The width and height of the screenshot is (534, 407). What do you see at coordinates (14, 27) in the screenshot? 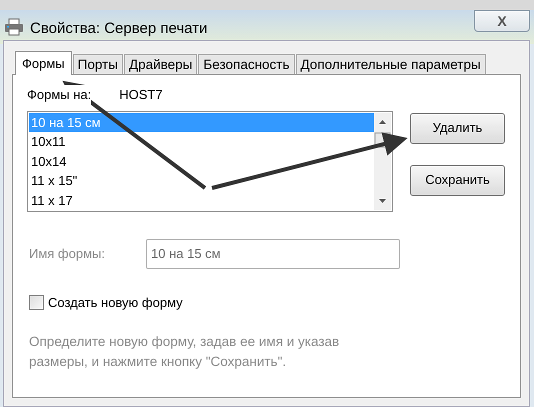
I see `printer-icon` at bounding box center [14, 27].